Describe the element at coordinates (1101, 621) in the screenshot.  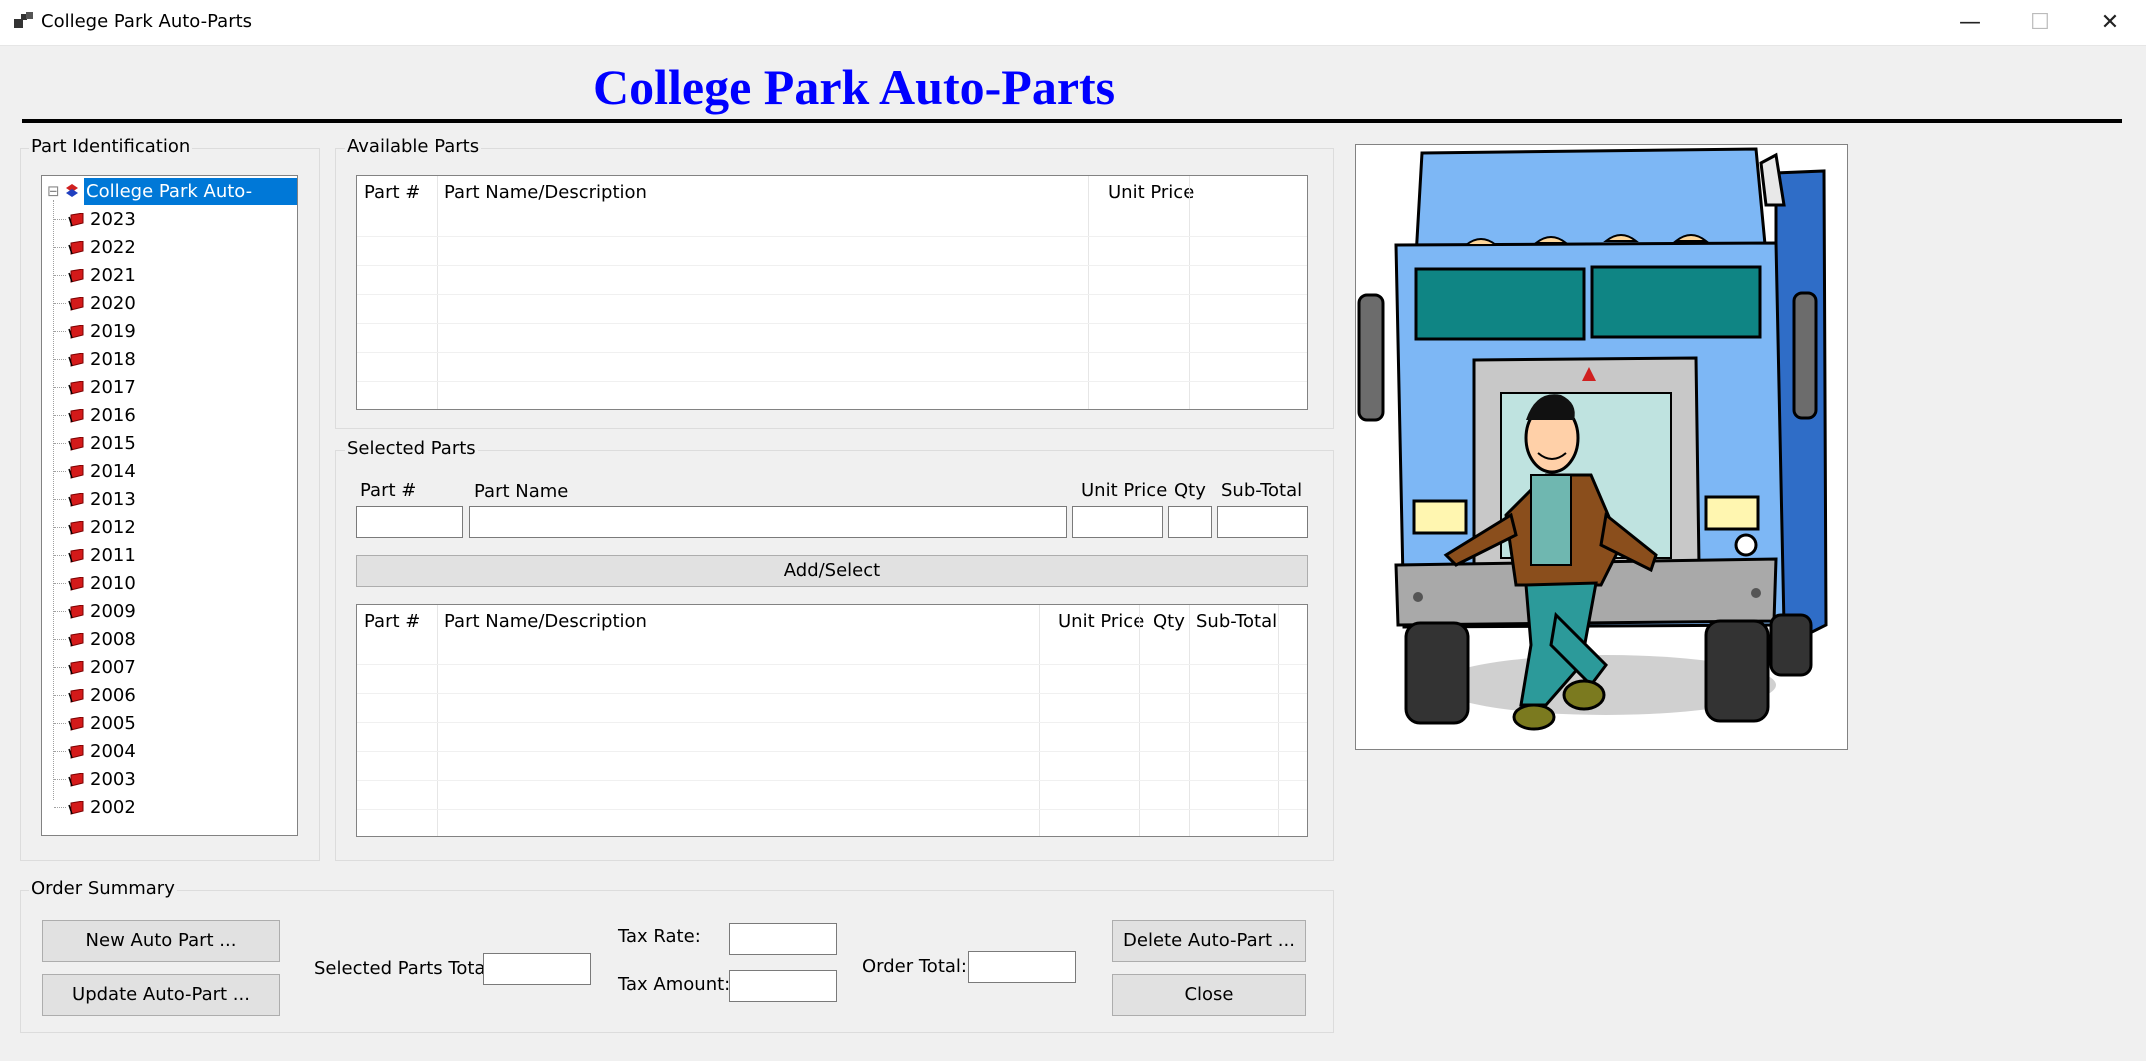
I see `sel-col-unit-price: Unit Price` at that location.